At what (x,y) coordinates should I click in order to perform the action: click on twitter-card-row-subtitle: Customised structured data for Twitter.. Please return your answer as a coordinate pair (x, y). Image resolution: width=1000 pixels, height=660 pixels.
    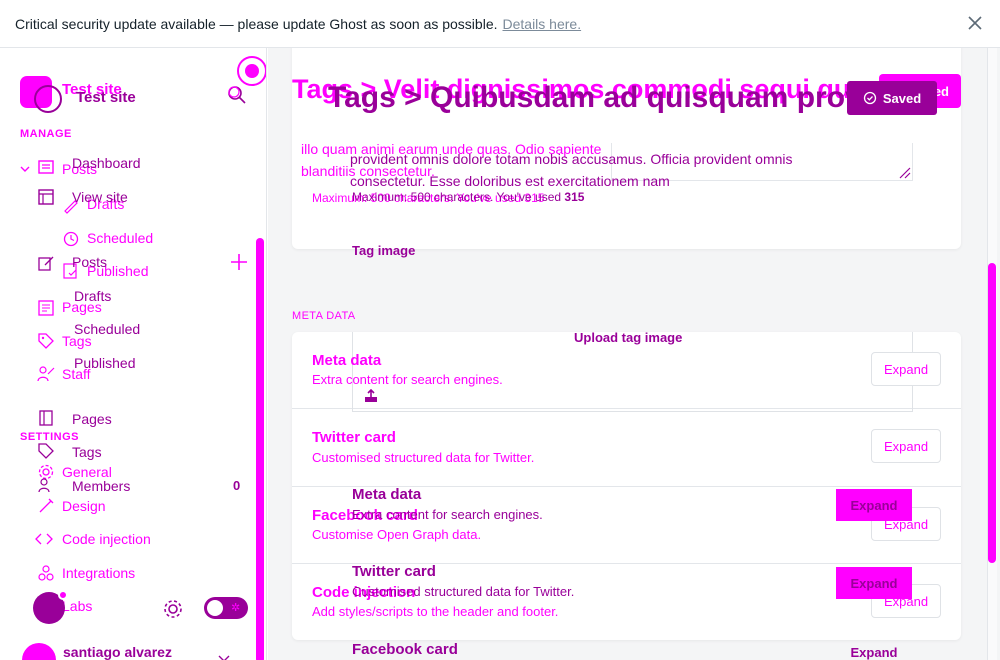
    Looking at the image, I should click on (423, 457).